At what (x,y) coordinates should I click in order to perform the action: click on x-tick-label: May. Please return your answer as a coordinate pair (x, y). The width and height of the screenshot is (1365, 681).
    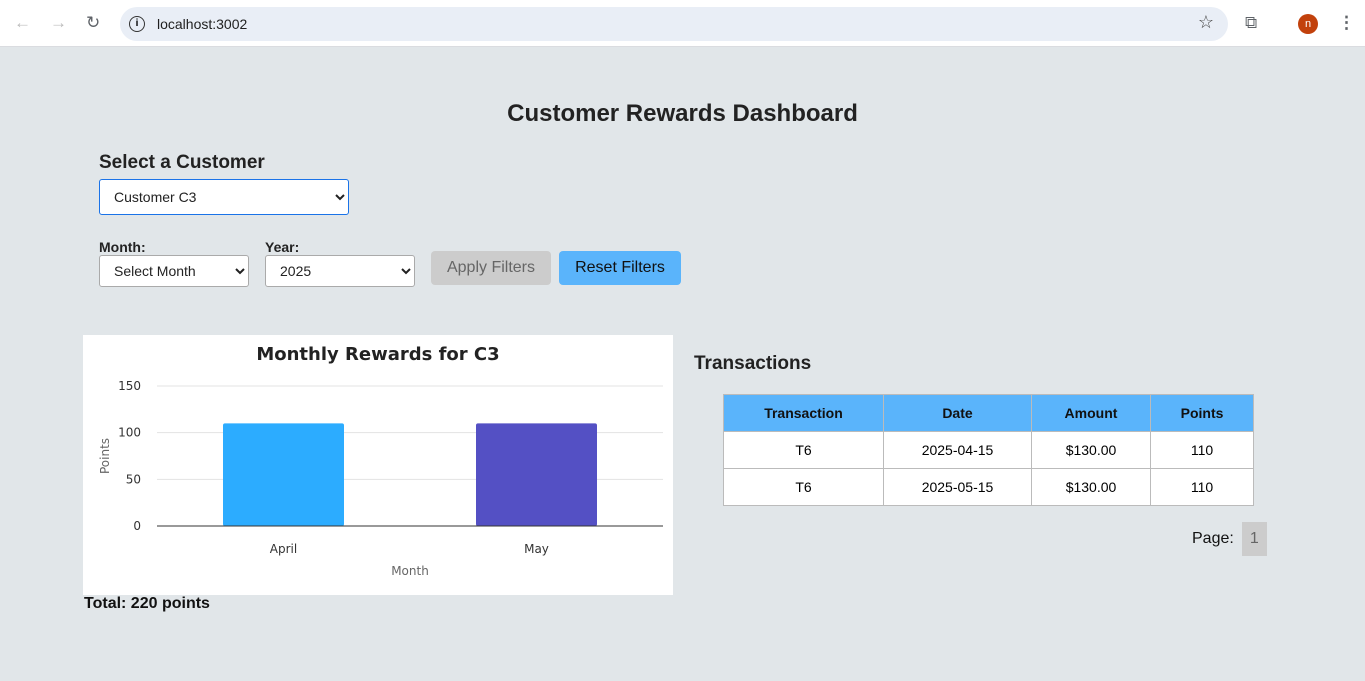
    Looking at the image, I should click on (536, 549).